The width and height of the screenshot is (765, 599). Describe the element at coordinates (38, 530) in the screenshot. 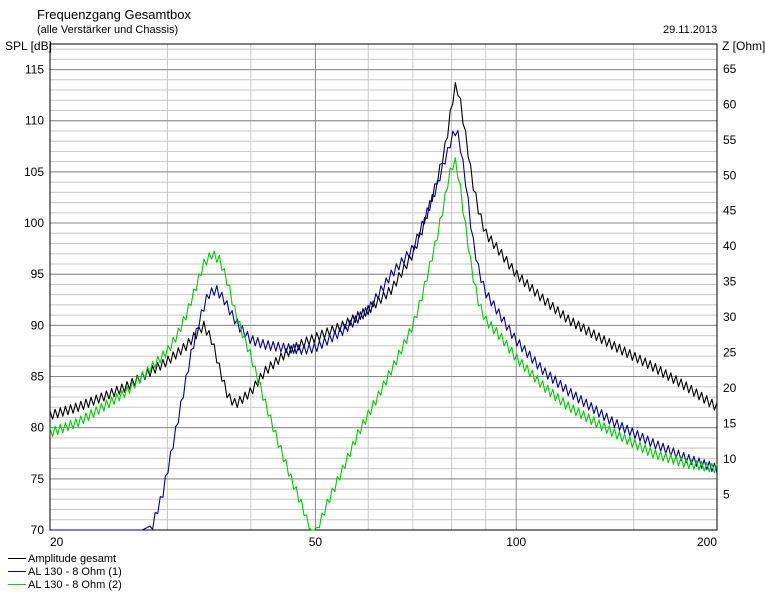

I see `y-tick-label: 70` at that location.